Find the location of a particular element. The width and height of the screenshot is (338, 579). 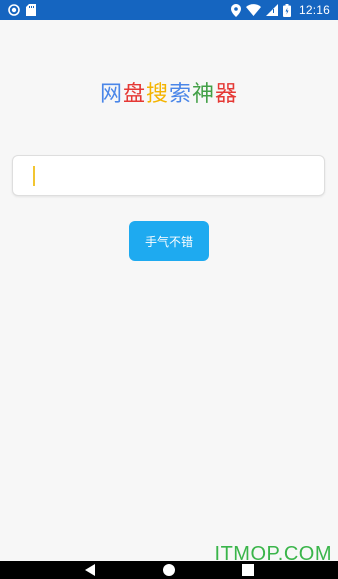

title-char: 神 is located at coordinates (204, 94).